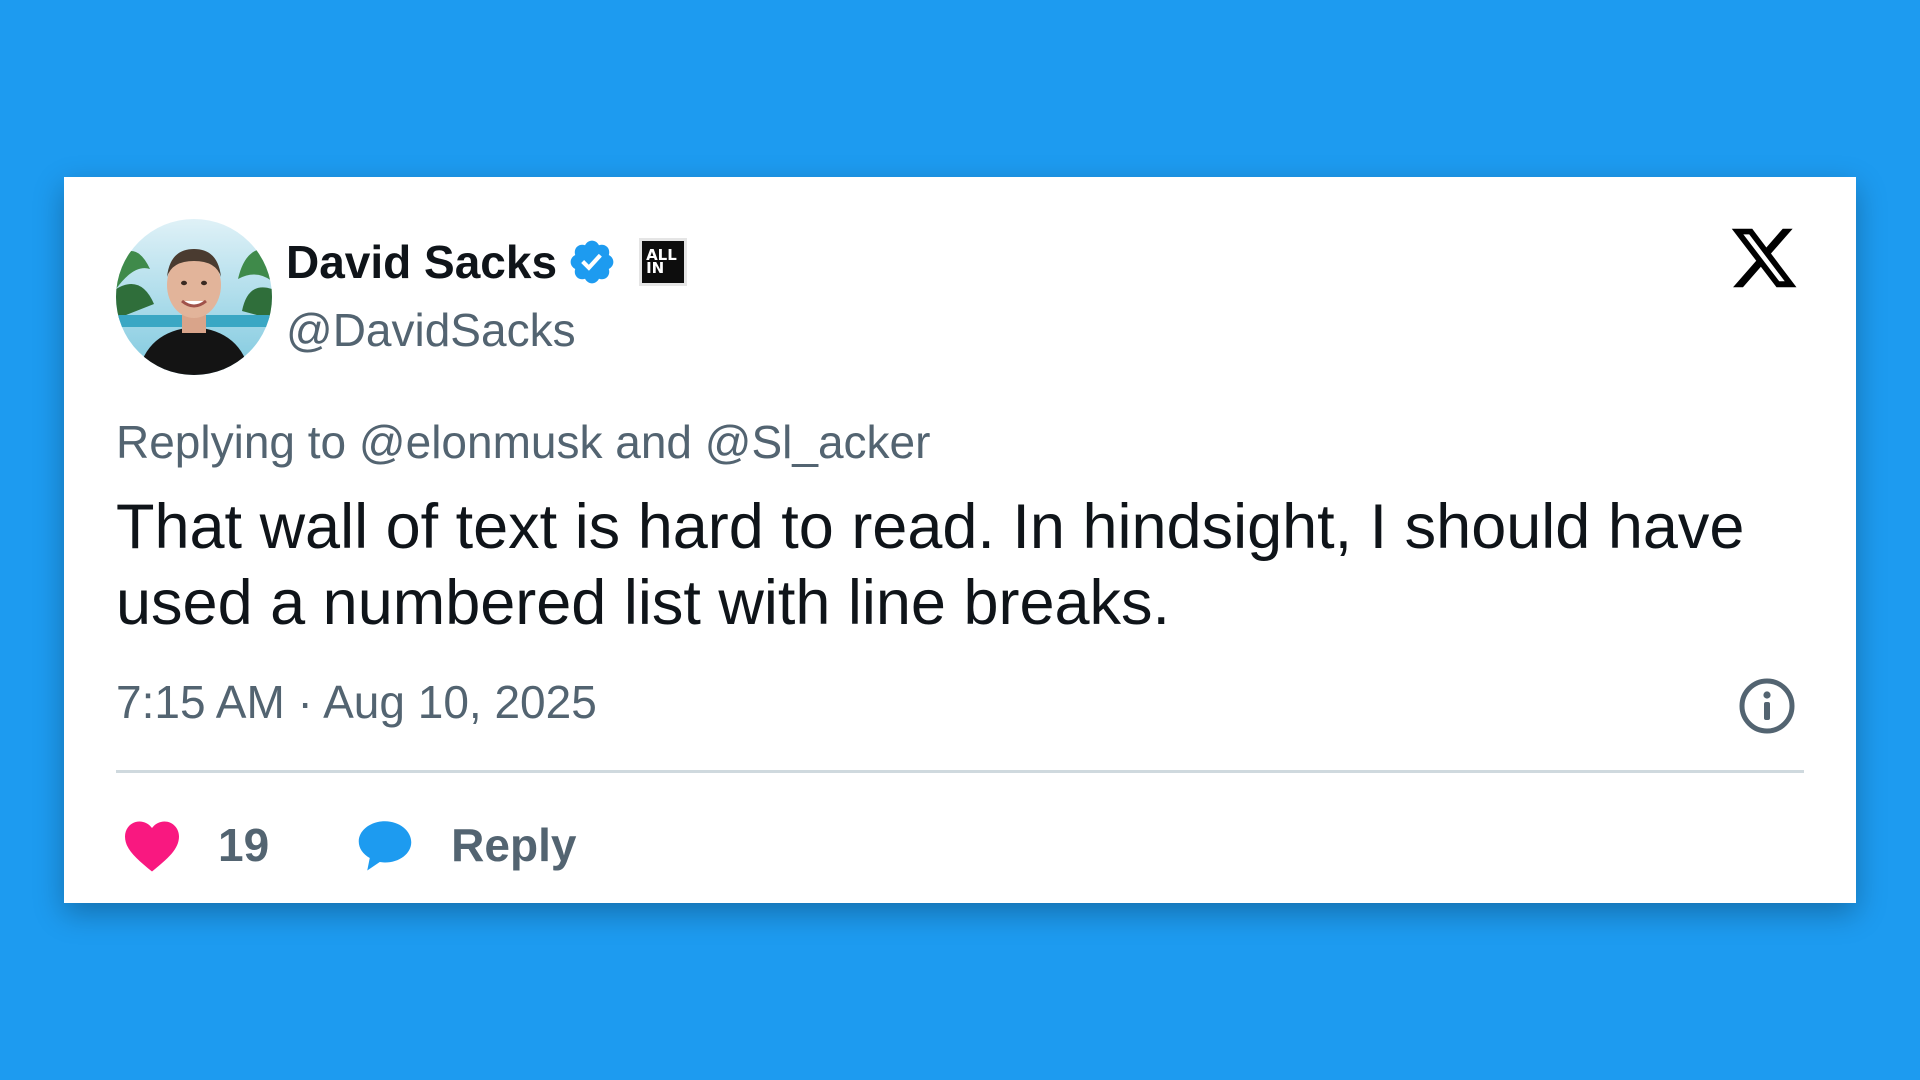  I want to click on author-row: David Sacks ALL IN, so click(487, 262).